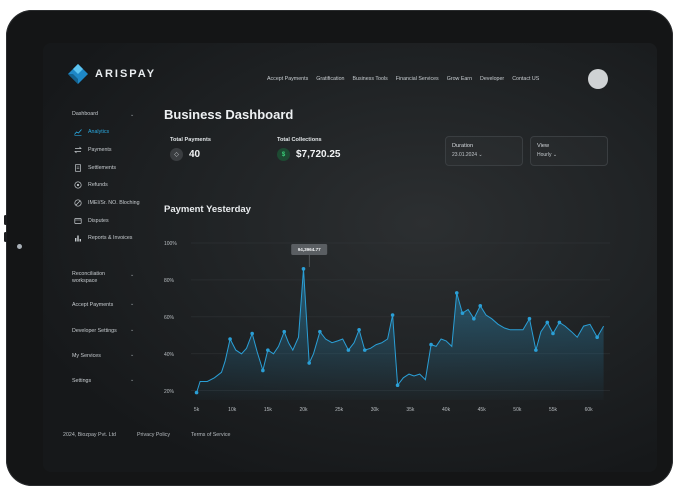 Image resolution: width=689 pixels, height=493 pixels. I want to click on document-icon, so click(78, 168).